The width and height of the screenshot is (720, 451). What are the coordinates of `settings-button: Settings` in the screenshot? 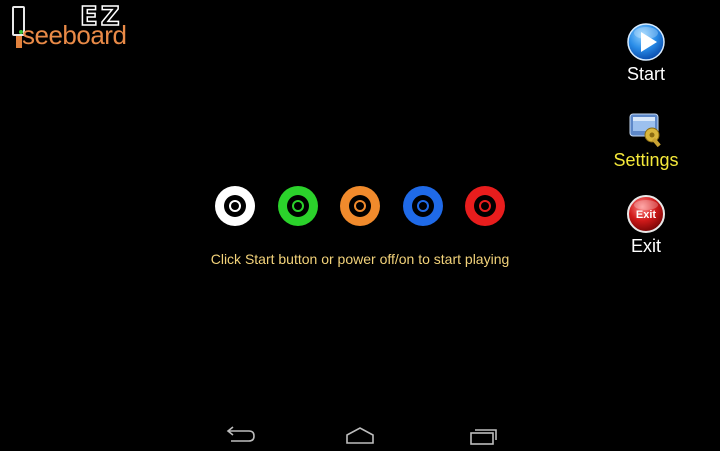 It's located at (646, 139).